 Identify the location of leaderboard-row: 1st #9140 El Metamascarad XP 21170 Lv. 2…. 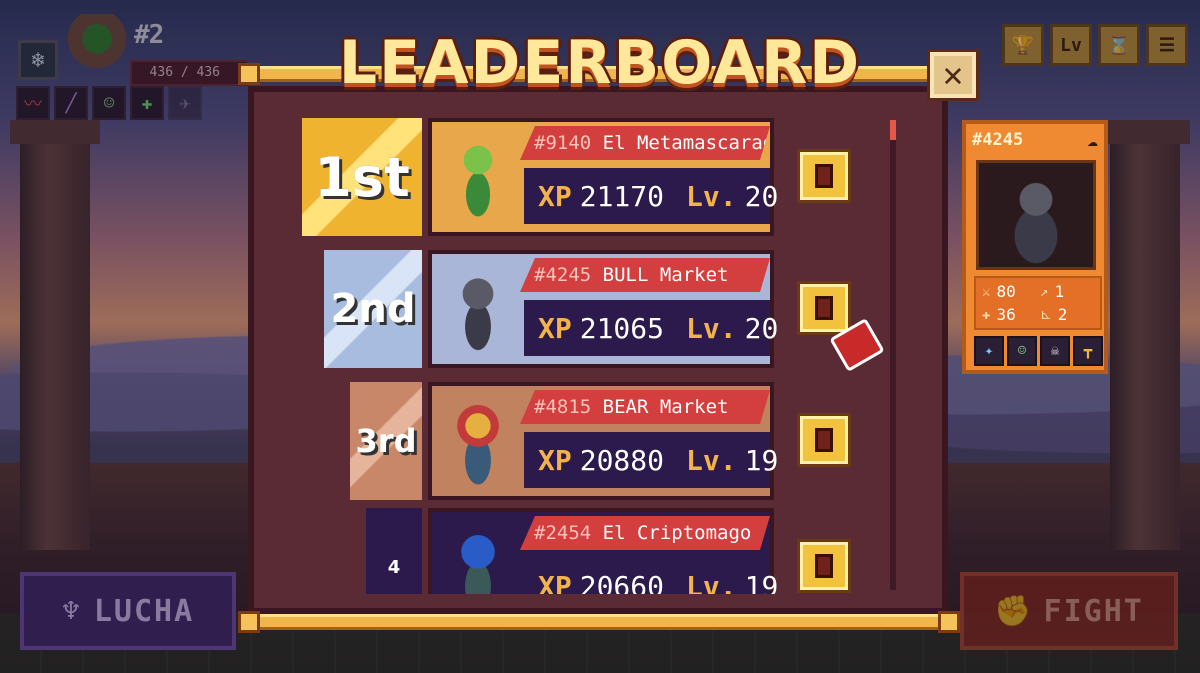
(600, 178).